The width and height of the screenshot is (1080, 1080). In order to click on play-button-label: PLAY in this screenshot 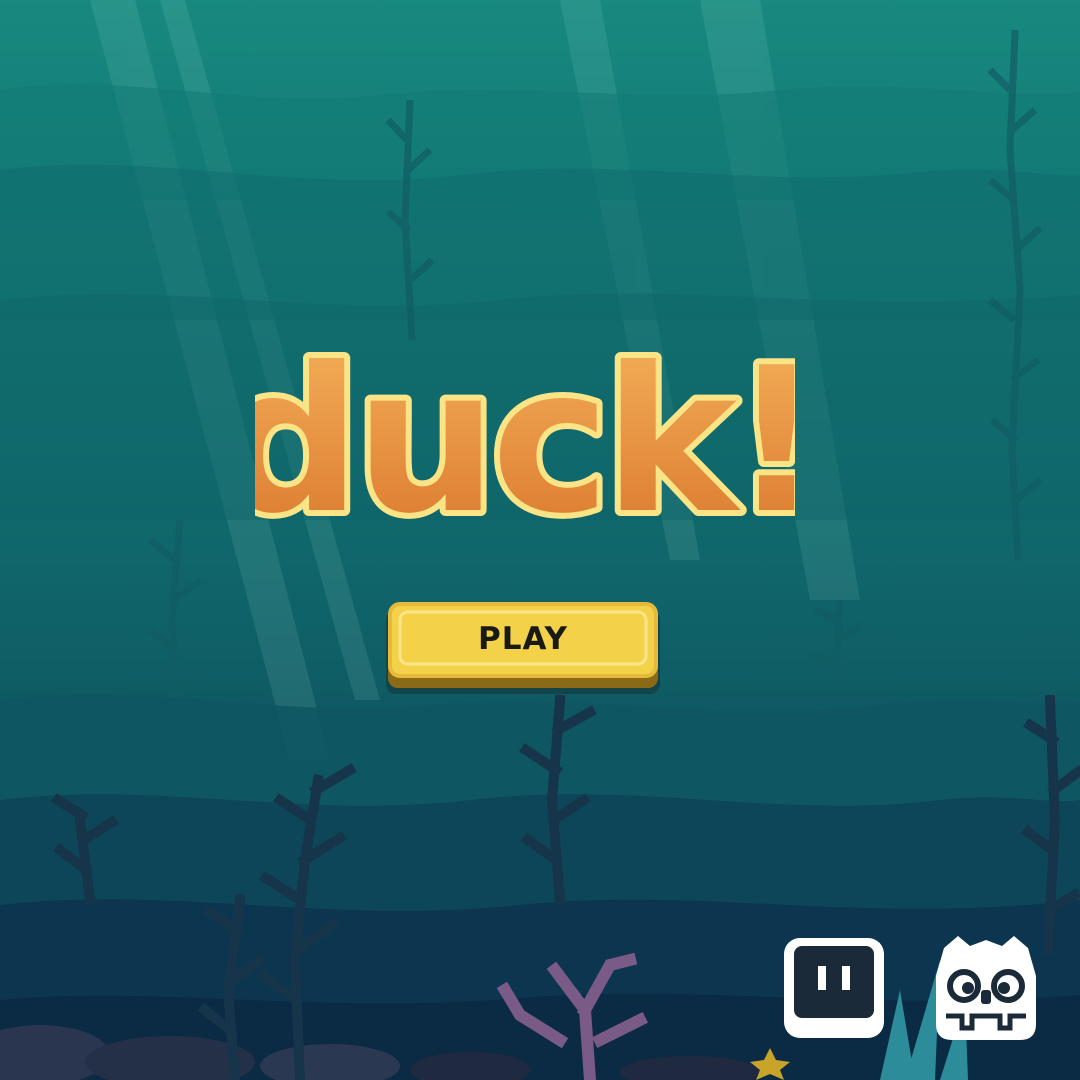, I will do `click(523, 639)`.